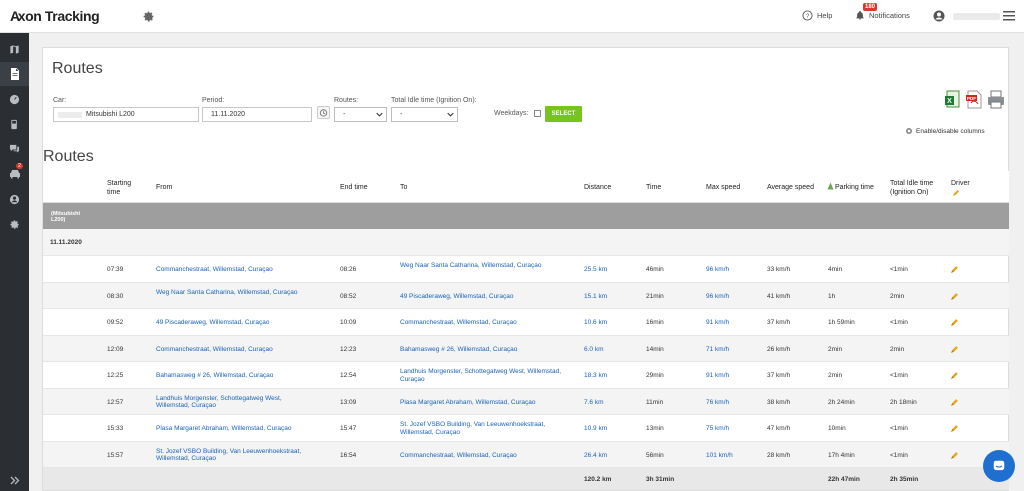 This screenshot has height=491, width=1024. I want to click on cell-distance: 26.4 km, so click(595, 456).